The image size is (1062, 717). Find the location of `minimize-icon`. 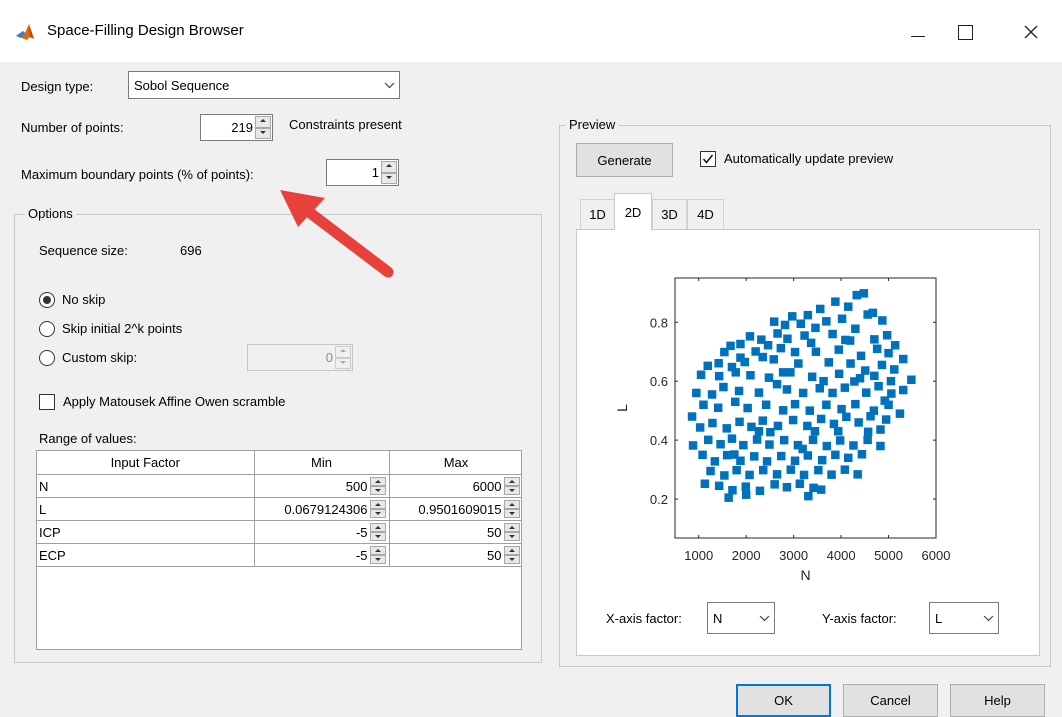

minimize-icon is located at coordinates (918, 36).